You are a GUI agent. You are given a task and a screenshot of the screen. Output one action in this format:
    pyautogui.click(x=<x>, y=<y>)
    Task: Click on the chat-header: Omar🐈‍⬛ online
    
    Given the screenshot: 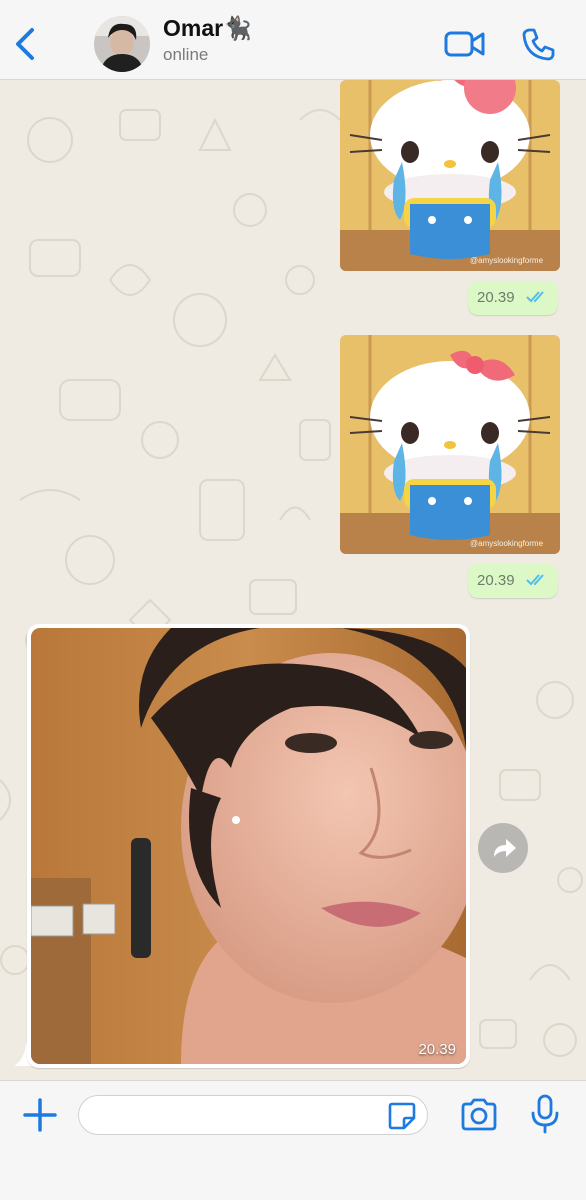 What is the action you would take?
    pyautogui.click(x=293, y=40)
    